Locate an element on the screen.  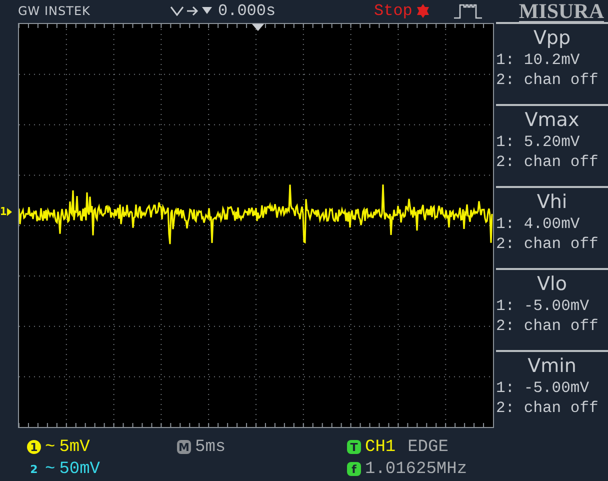
brand-logo: GW INSTEK is located at coordinates (55, 11).